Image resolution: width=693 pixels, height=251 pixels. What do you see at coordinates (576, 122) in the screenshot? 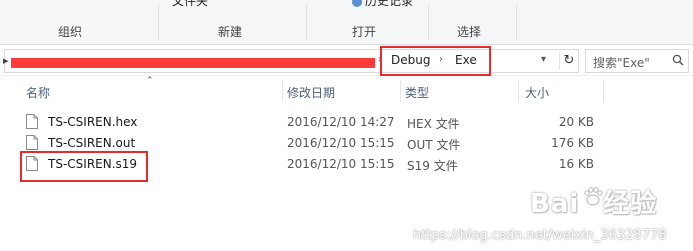
I see `file-size: 20 KB` at bounding box center [576, 122].